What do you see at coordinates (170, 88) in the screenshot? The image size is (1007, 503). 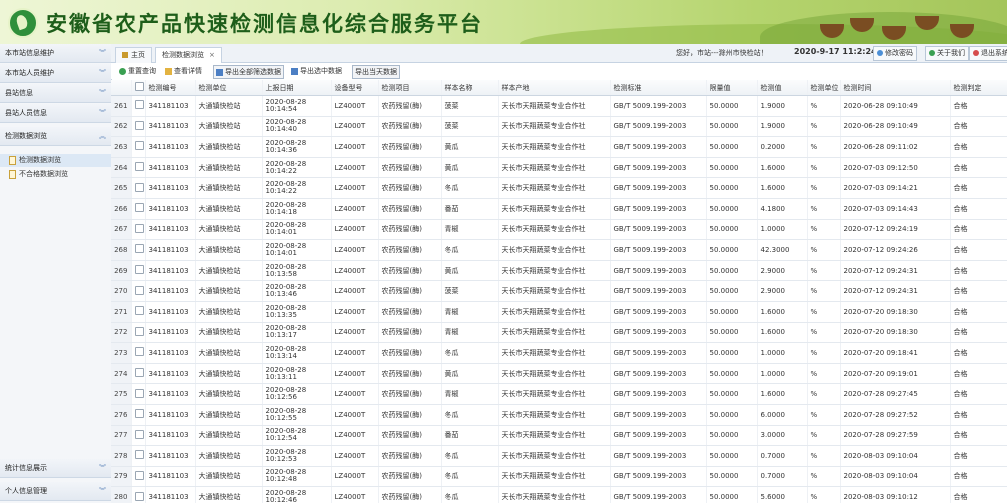 I see `column-header: 检测编号` at bounding box center [170, 88].